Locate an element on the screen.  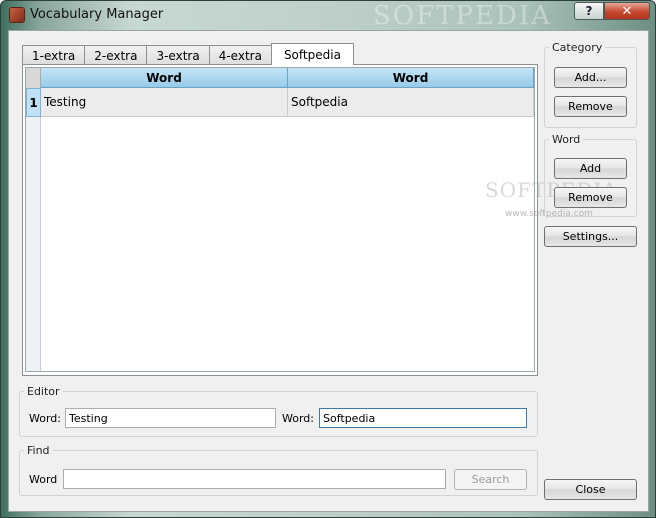
window-title: Vocabulary Manager is located at coordinates (97, 14).